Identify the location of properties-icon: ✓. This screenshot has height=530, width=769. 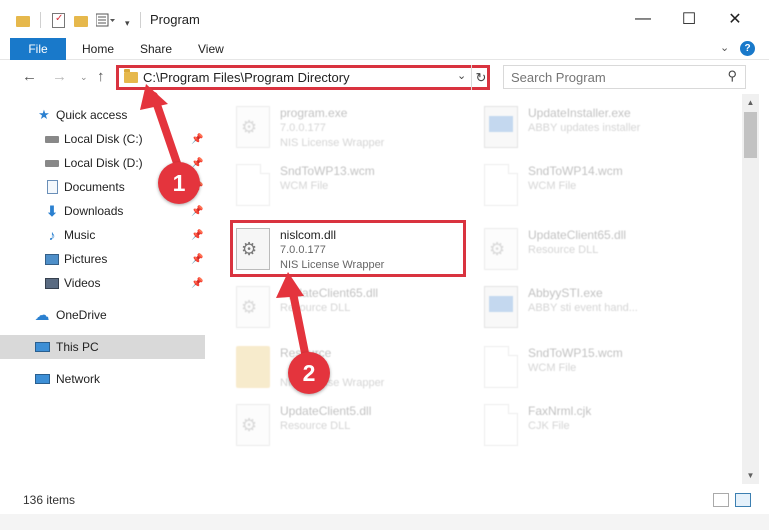
(58, 20).